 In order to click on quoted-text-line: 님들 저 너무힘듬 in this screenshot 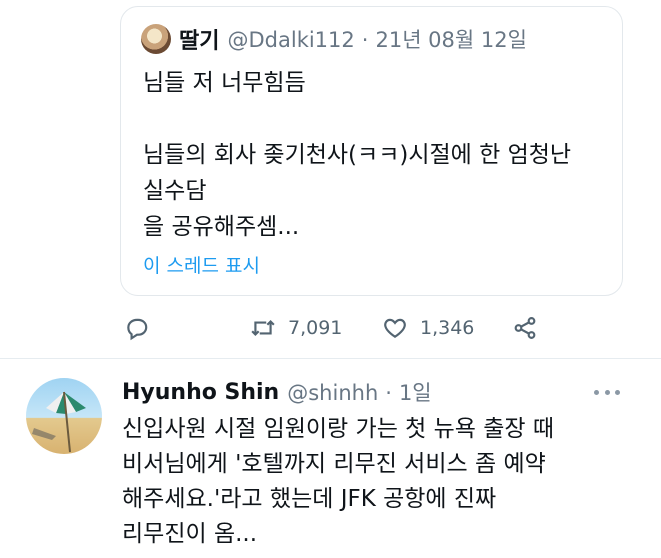, I will do `click(224, 83)`.